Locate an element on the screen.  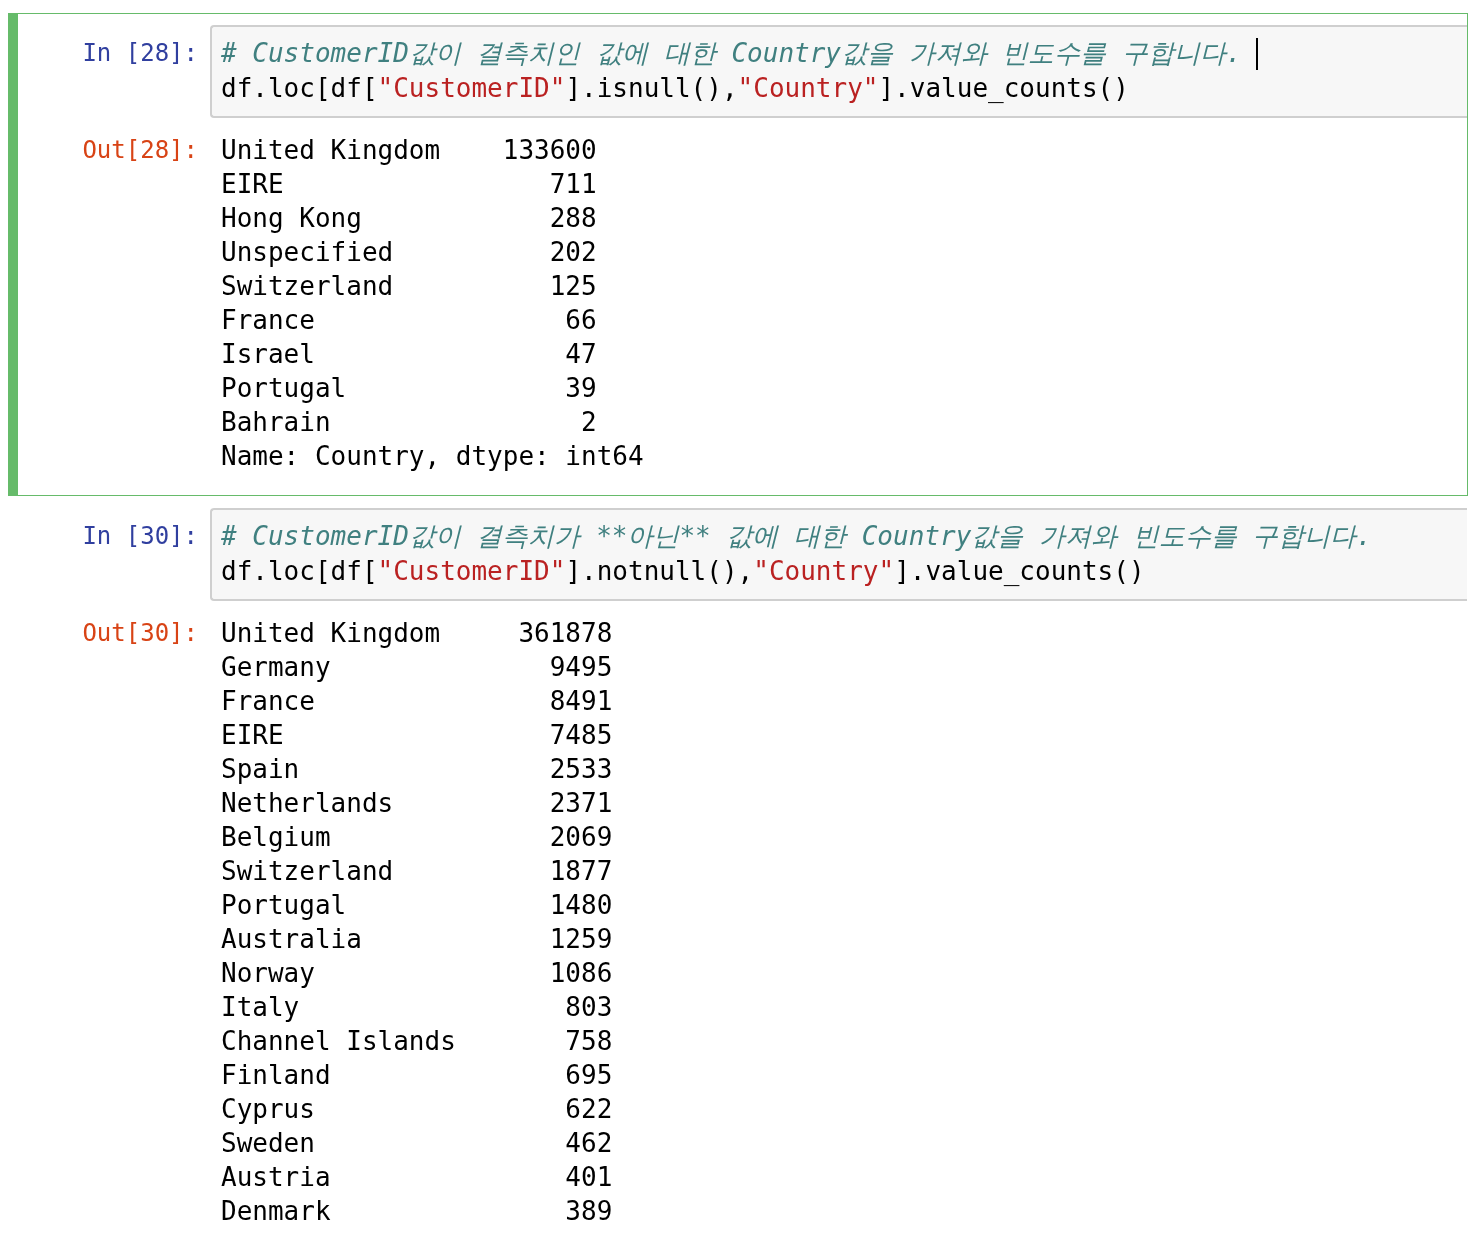
count-value: 401 is located at coordinates (588, 1177).